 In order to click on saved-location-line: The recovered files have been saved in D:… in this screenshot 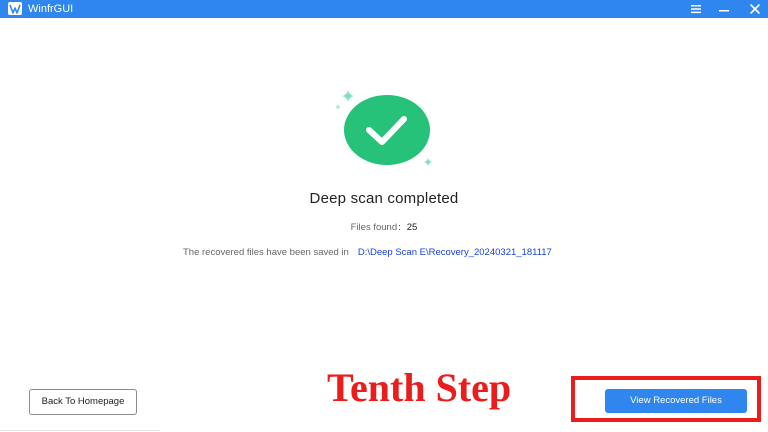, I will do `click(367, 252)`.